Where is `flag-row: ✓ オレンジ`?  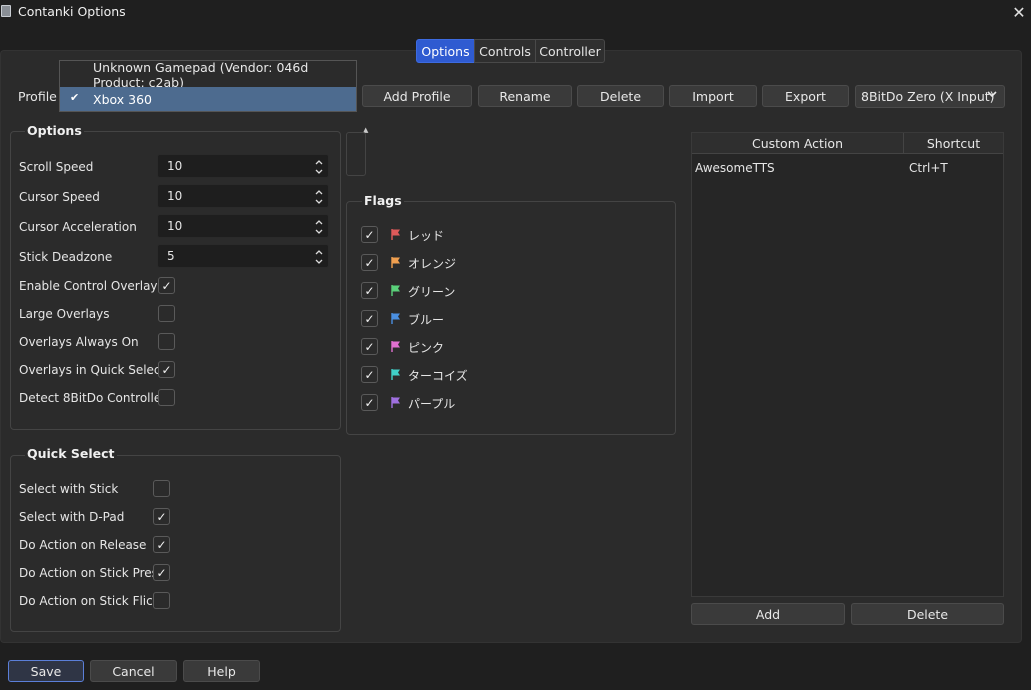 flag-row: ✓ オレンジ is located at coordinates (511, 263).